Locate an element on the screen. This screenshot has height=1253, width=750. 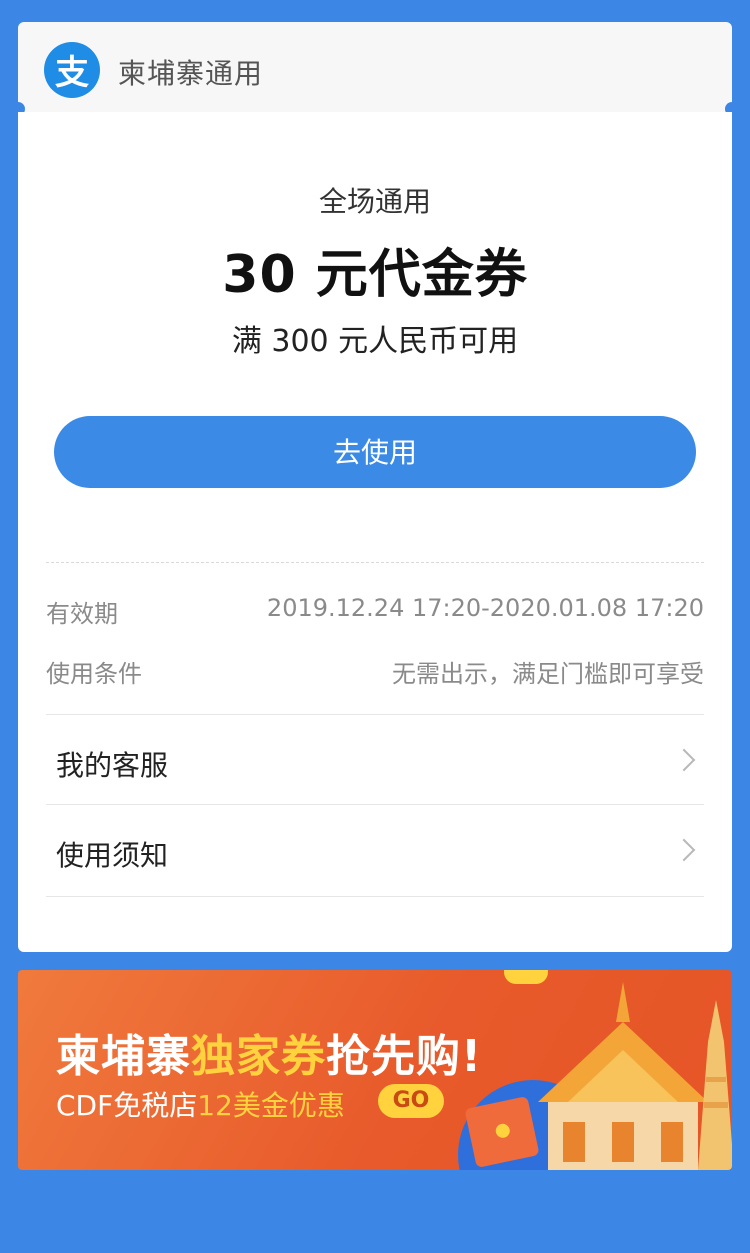
banner-headline: 柬埔寨独家券抢先购! is located at coordinates (269, 1052).